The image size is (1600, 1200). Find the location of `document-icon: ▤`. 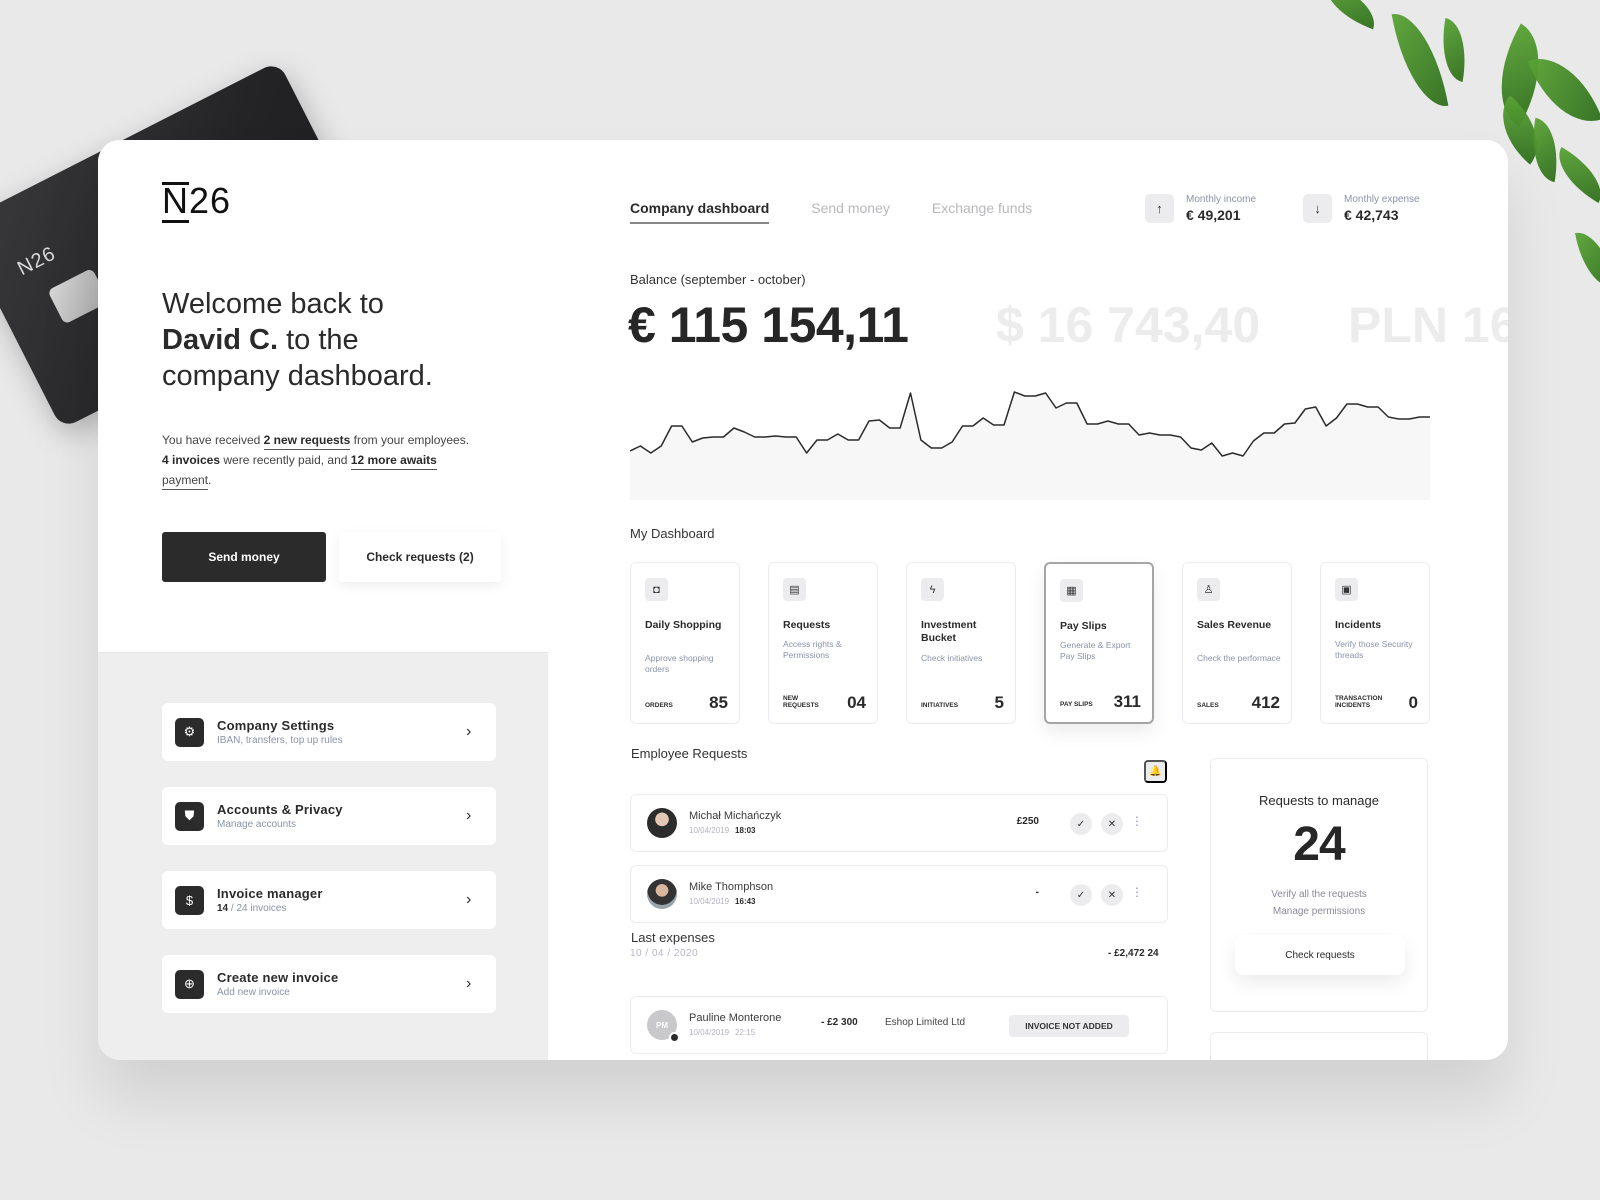

document-icon: ▤ is located at coordinates (794, 589).